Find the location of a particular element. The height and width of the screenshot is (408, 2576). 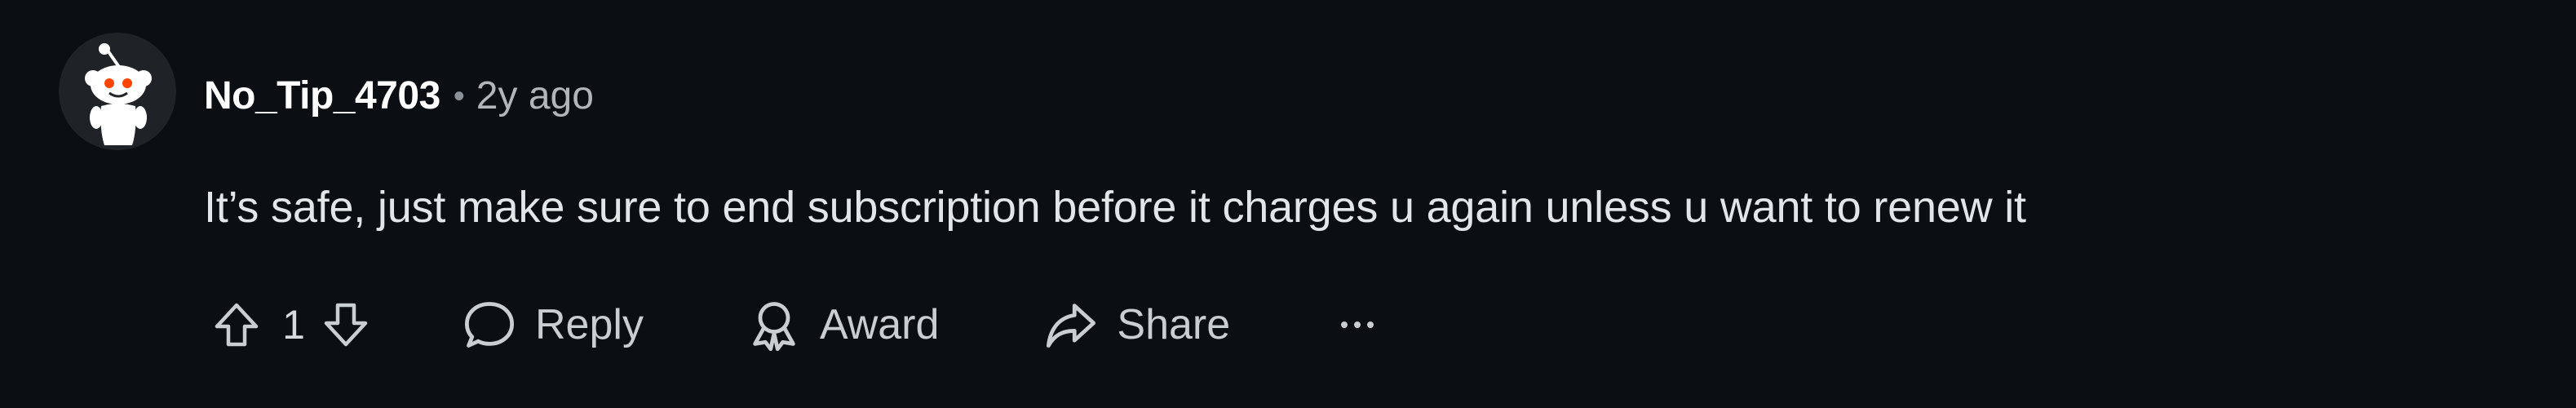

award-button: Award is located at coordinates (842, 325).